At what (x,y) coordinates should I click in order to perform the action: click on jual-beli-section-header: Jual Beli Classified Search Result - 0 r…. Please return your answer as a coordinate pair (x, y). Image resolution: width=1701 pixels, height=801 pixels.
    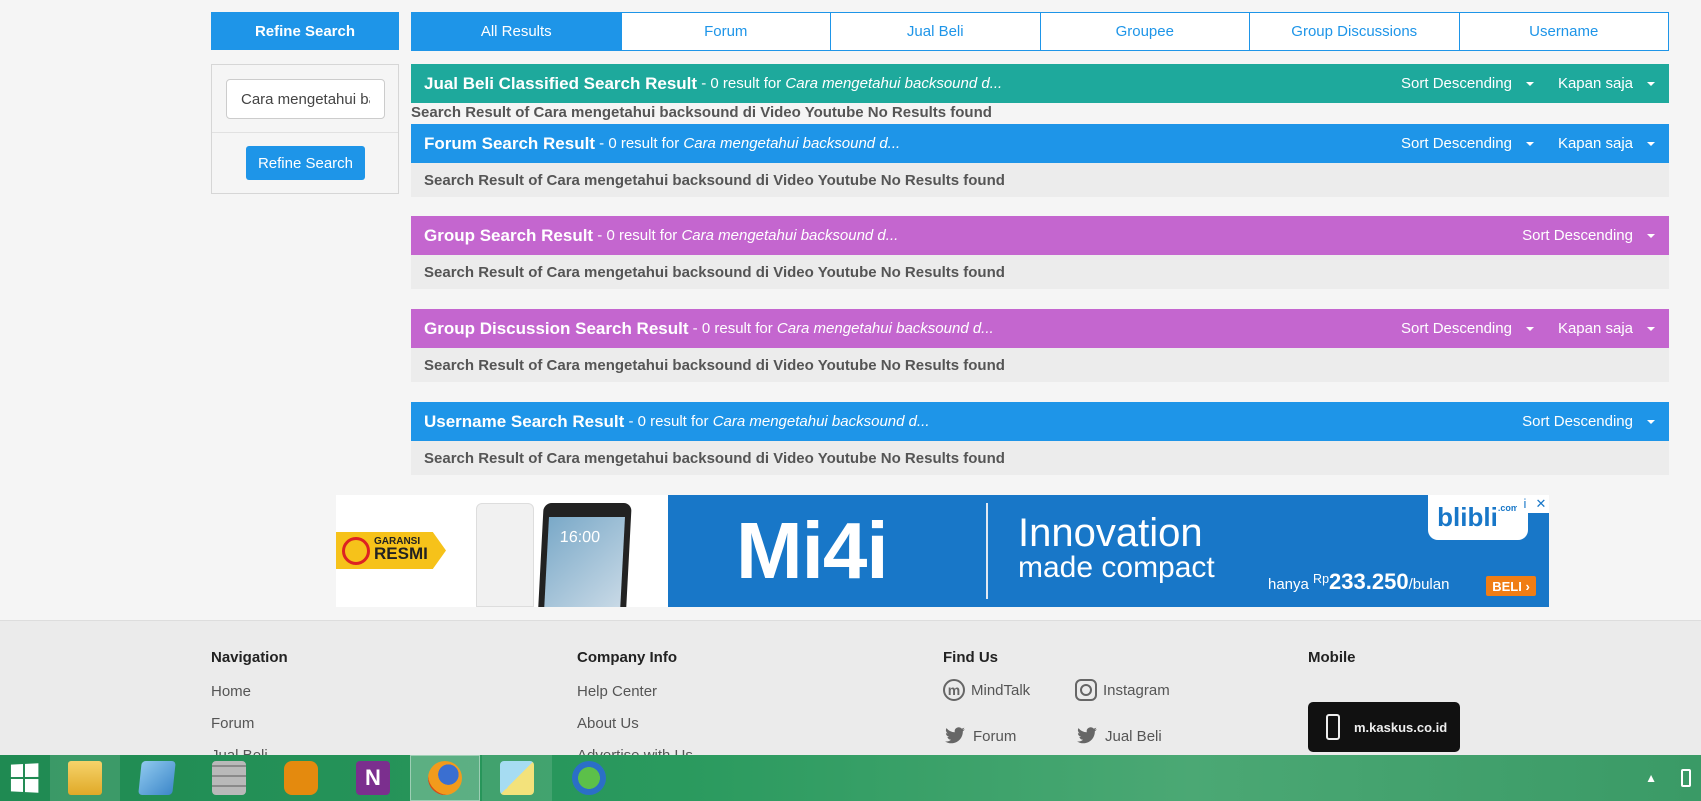
    Looking at the image, I should click on (1040, 83).